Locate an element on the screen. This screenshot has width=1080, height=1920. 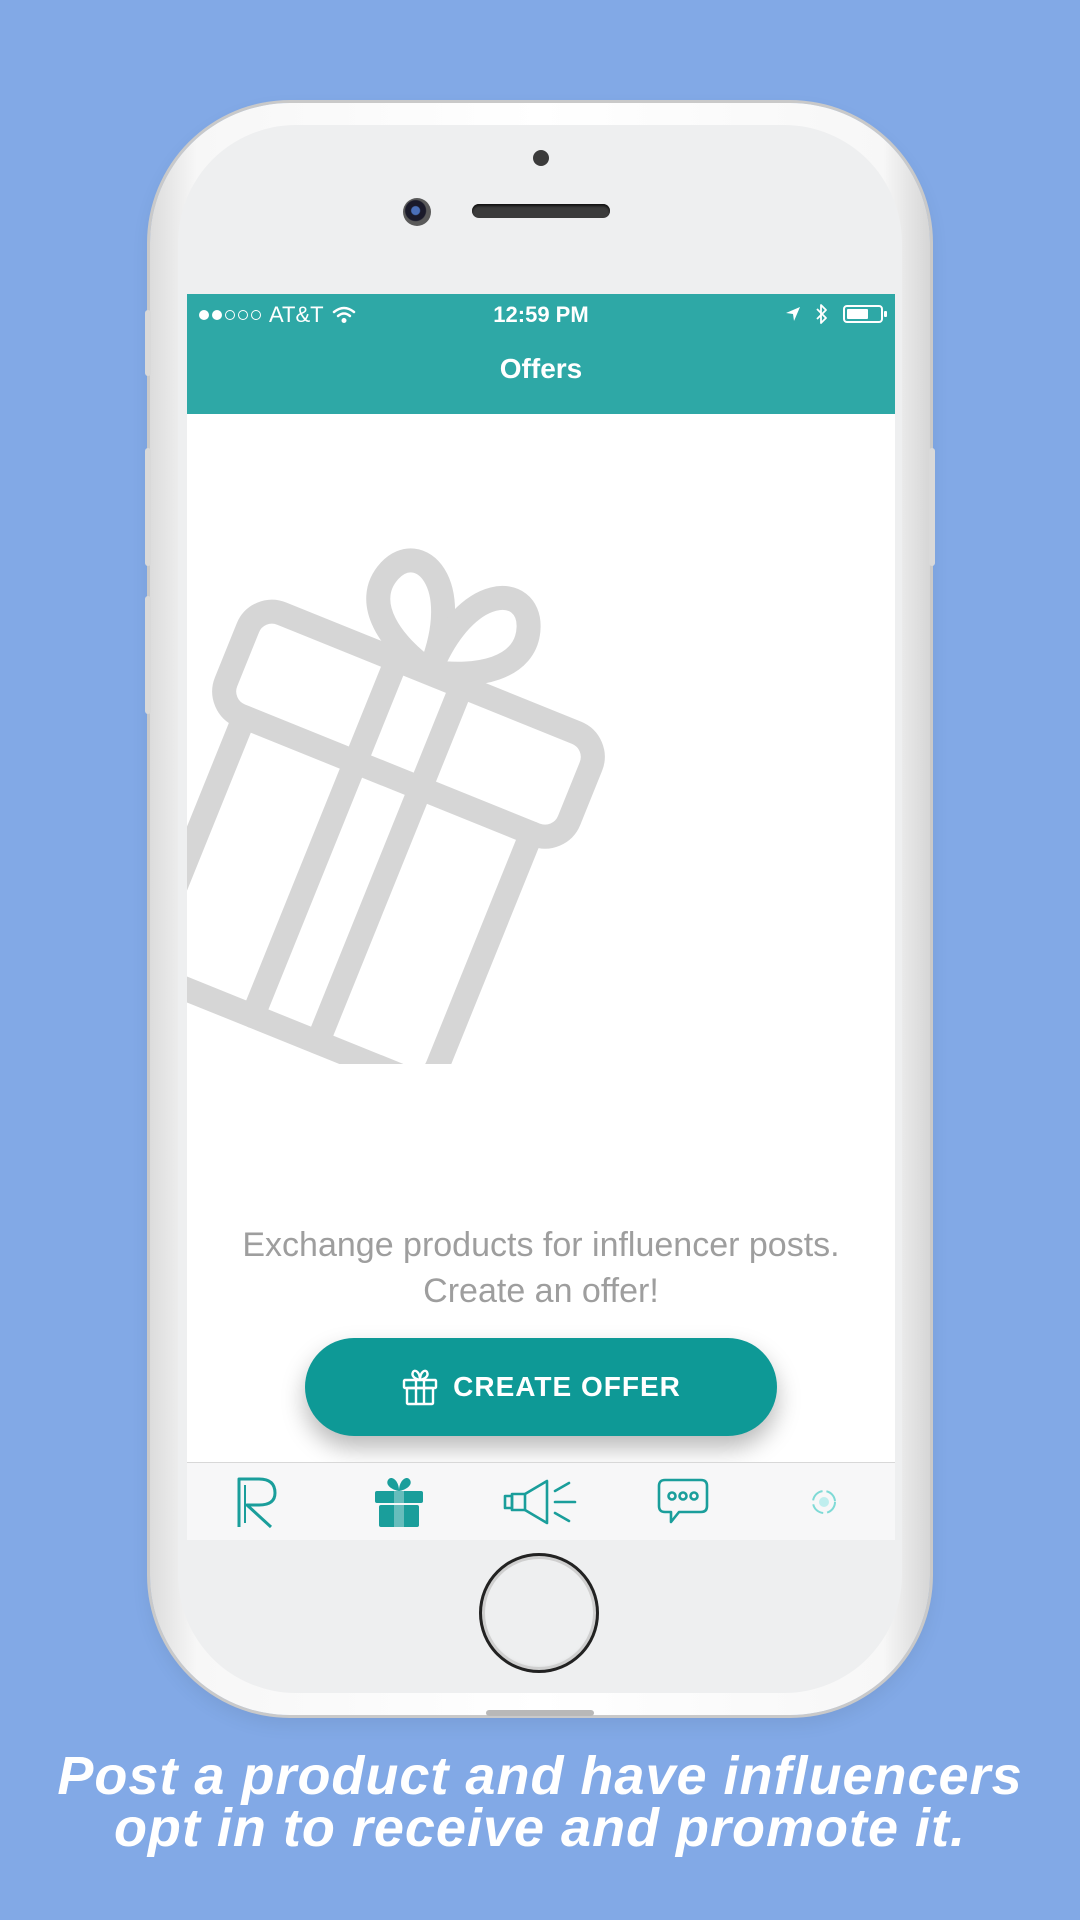
battery-icon is located at coordinates (865, 314).